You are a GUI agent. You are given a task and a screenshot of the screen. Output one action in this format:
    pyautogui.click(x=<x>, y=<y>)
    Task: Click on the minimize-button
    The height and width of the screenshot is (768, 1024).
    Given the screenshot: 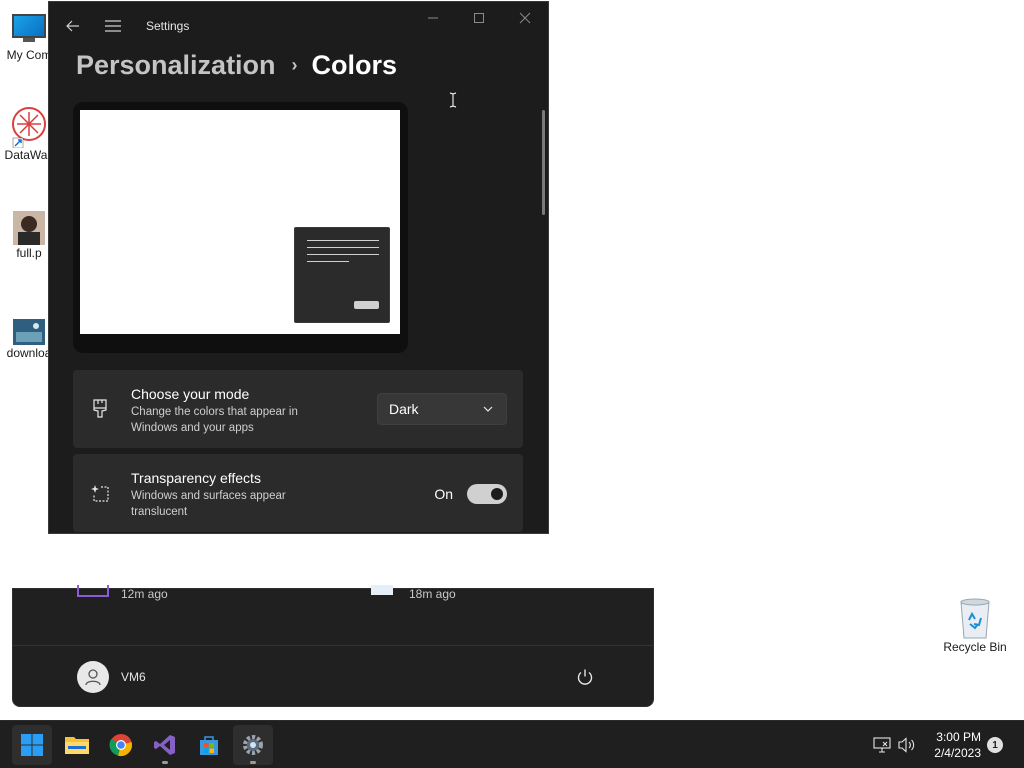 What is the action you would take?
    pyautogui.click(x=433, y=18)
    